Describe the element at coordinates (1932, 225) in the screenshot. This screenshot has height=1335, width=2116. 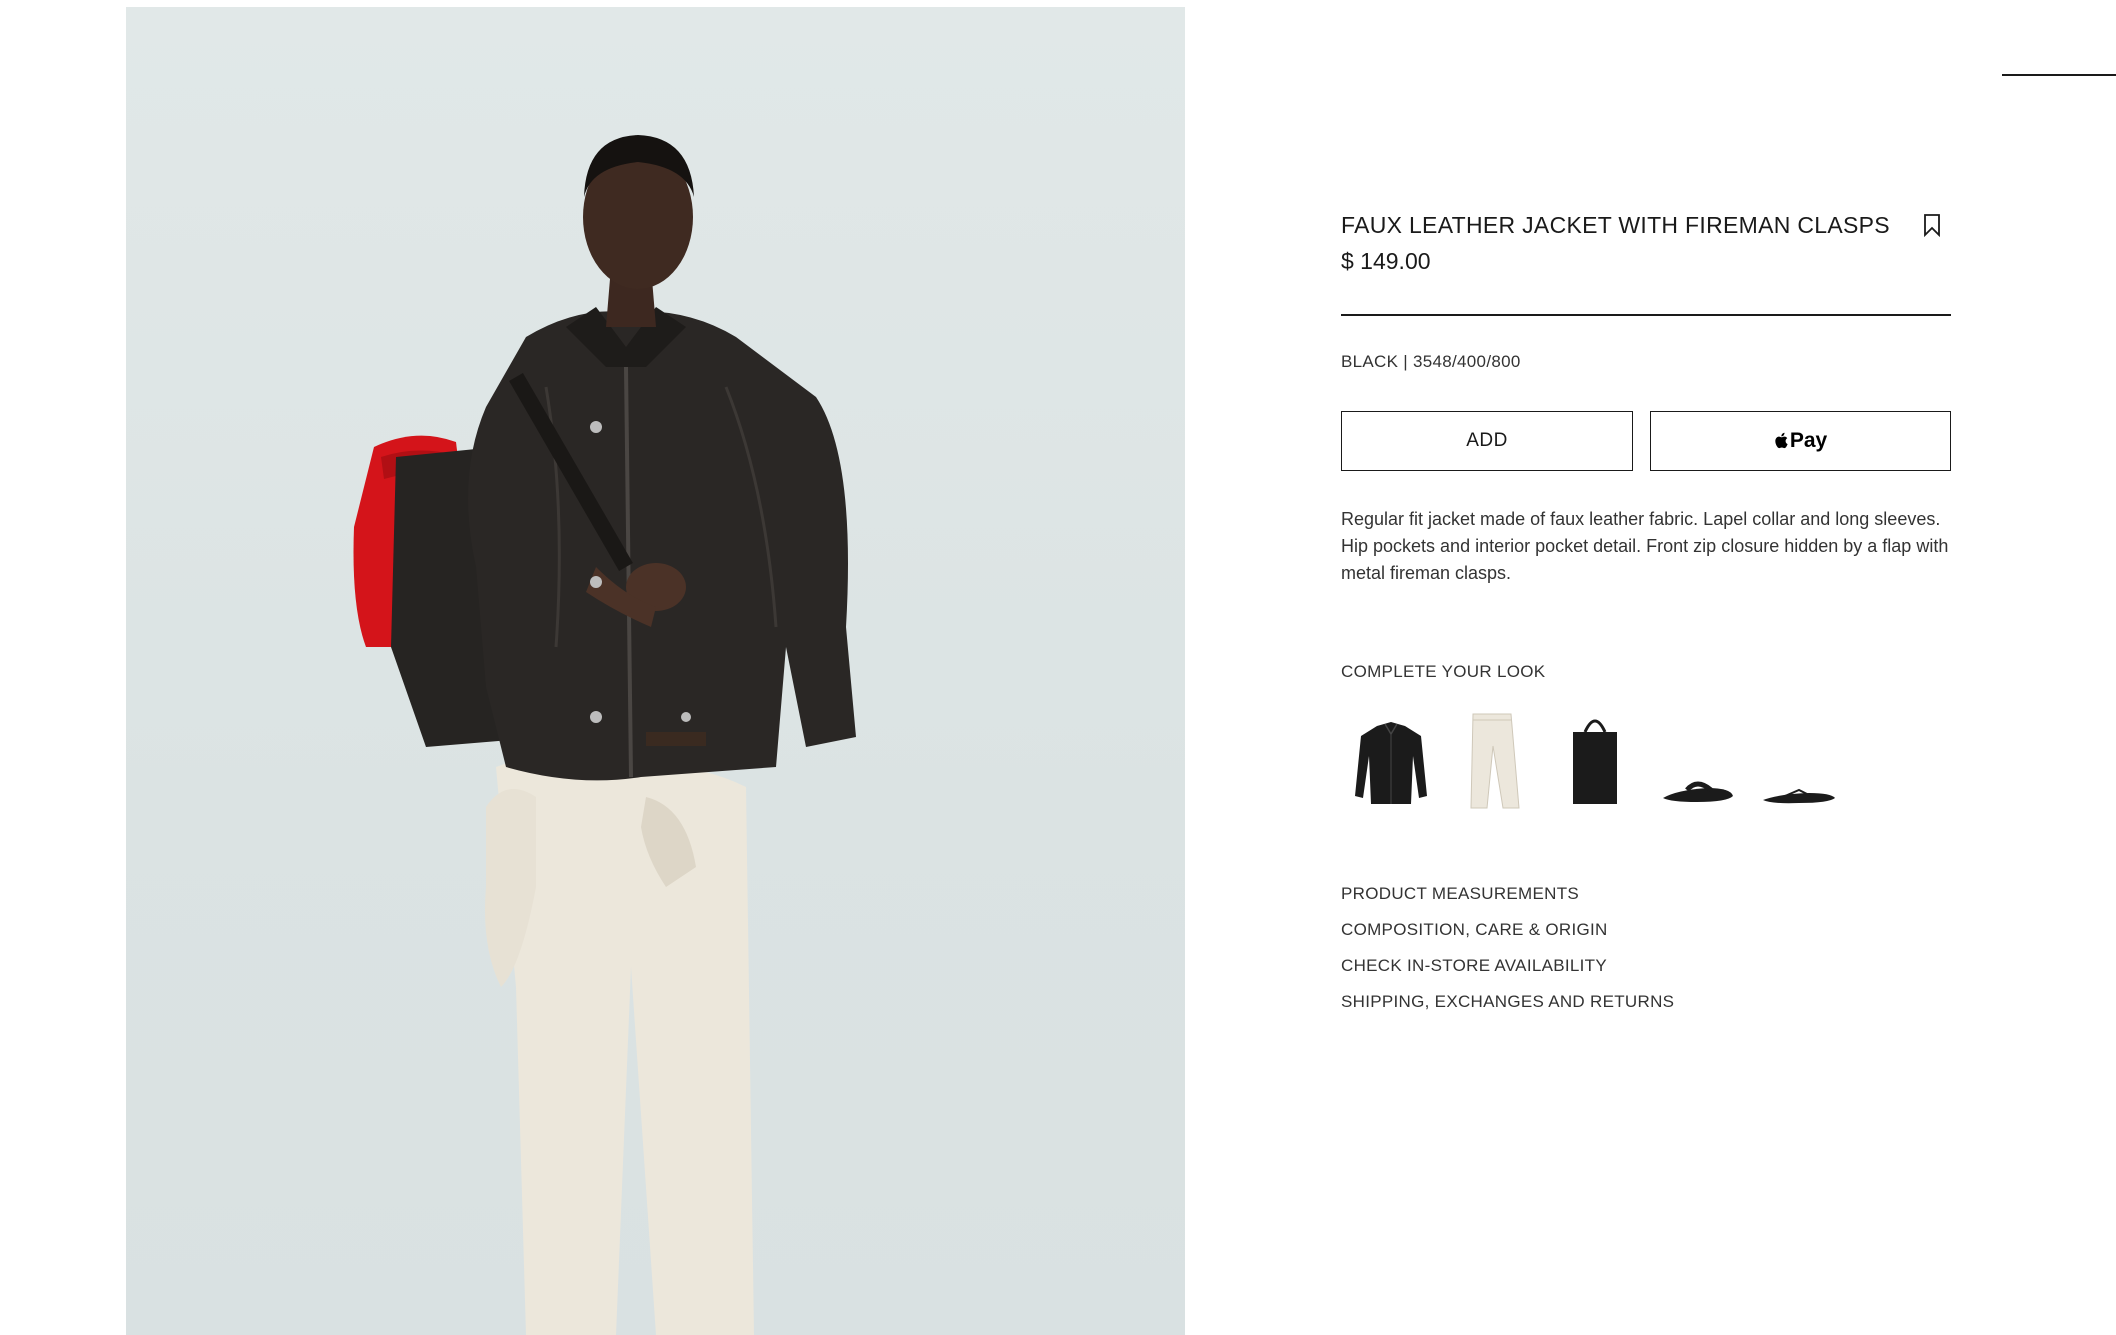
I see `bookmark-icon` at that location.